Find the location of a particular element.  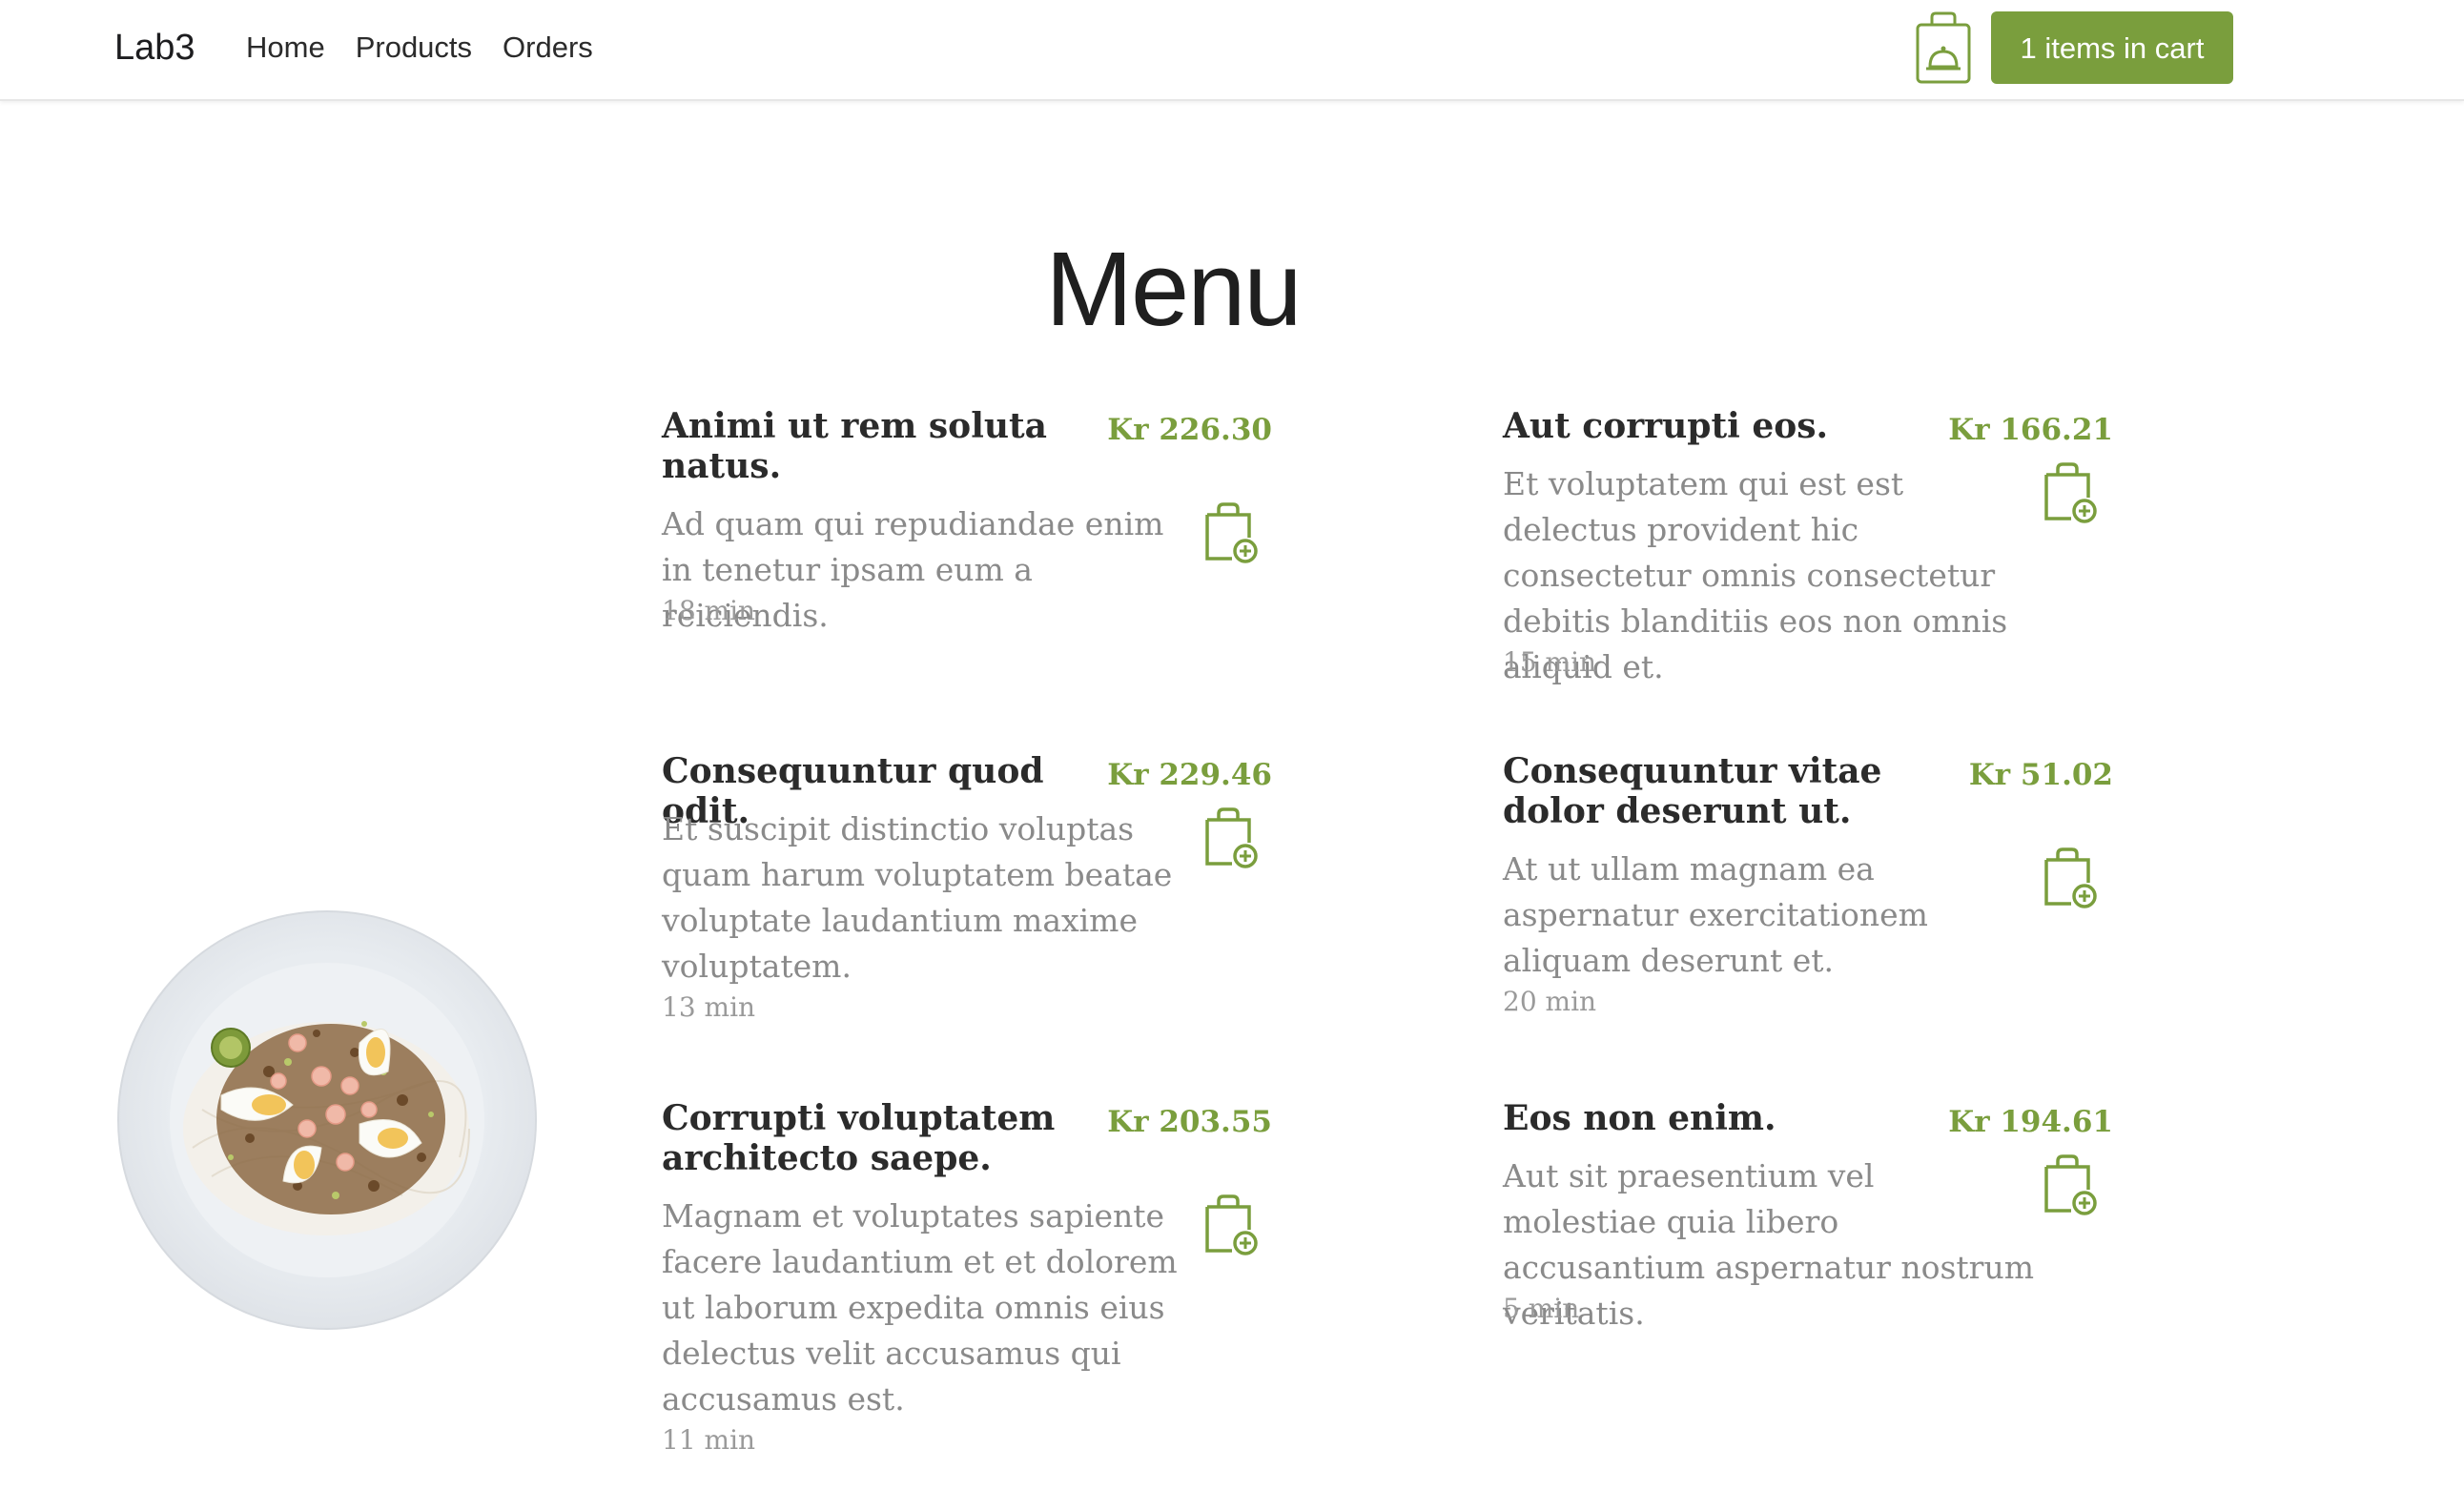

menu-item-price: Kr 194.61 is located at coordinates (2031, 1122).